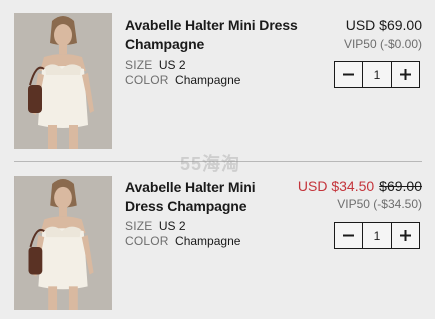  I want to click on item-price: USD $34.50 $69.00, so click(360, 186).